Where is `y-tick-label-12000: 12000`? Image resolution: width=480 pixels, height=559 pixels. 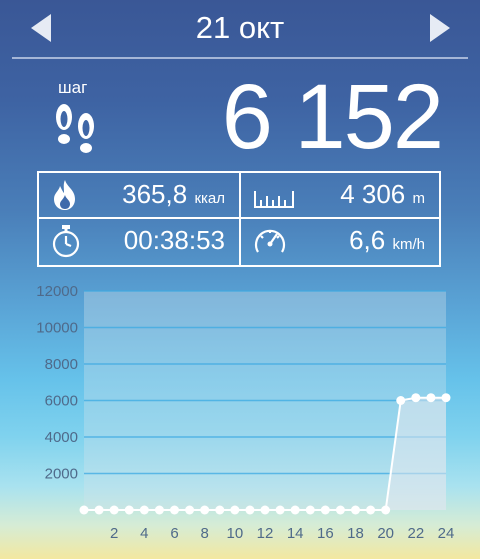
y-tick-label-12000: 12000 is located at coordinates (57, 291).